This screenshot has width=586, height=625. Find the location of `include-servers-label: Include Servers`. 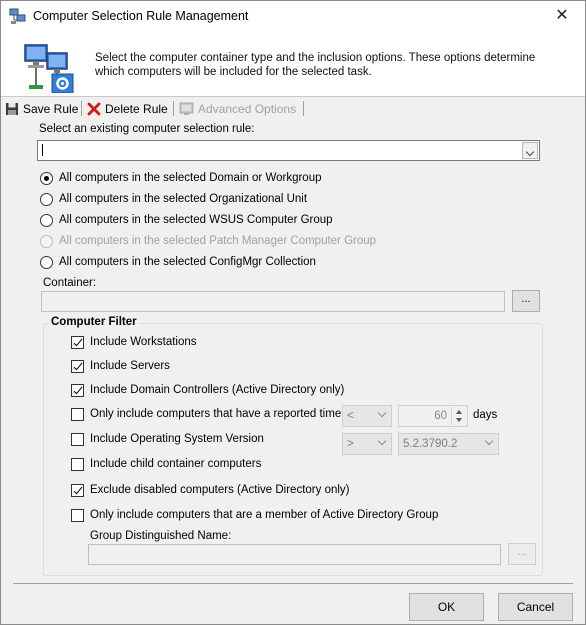

include-servers-label: Include Servers is located at coordinates (130, 366).